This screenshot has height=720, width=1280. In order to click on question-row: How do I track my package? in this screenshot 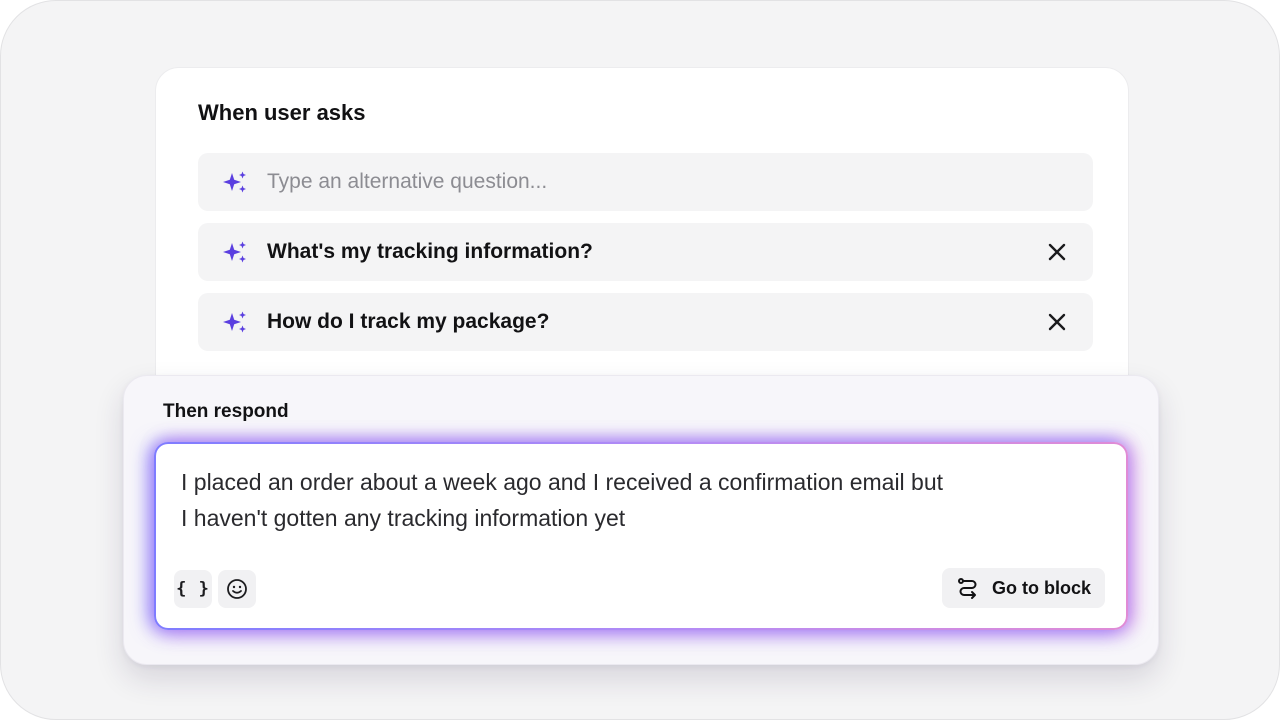, I will do `click(645, 322)`.